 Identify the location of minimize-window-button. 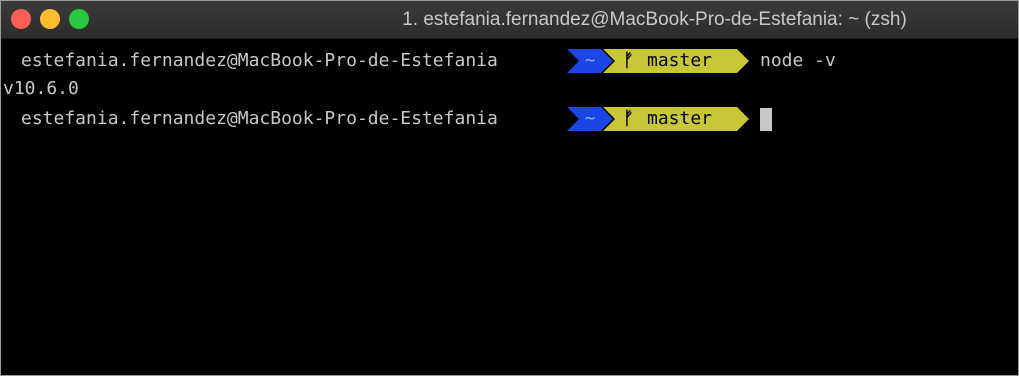
(50, 19).